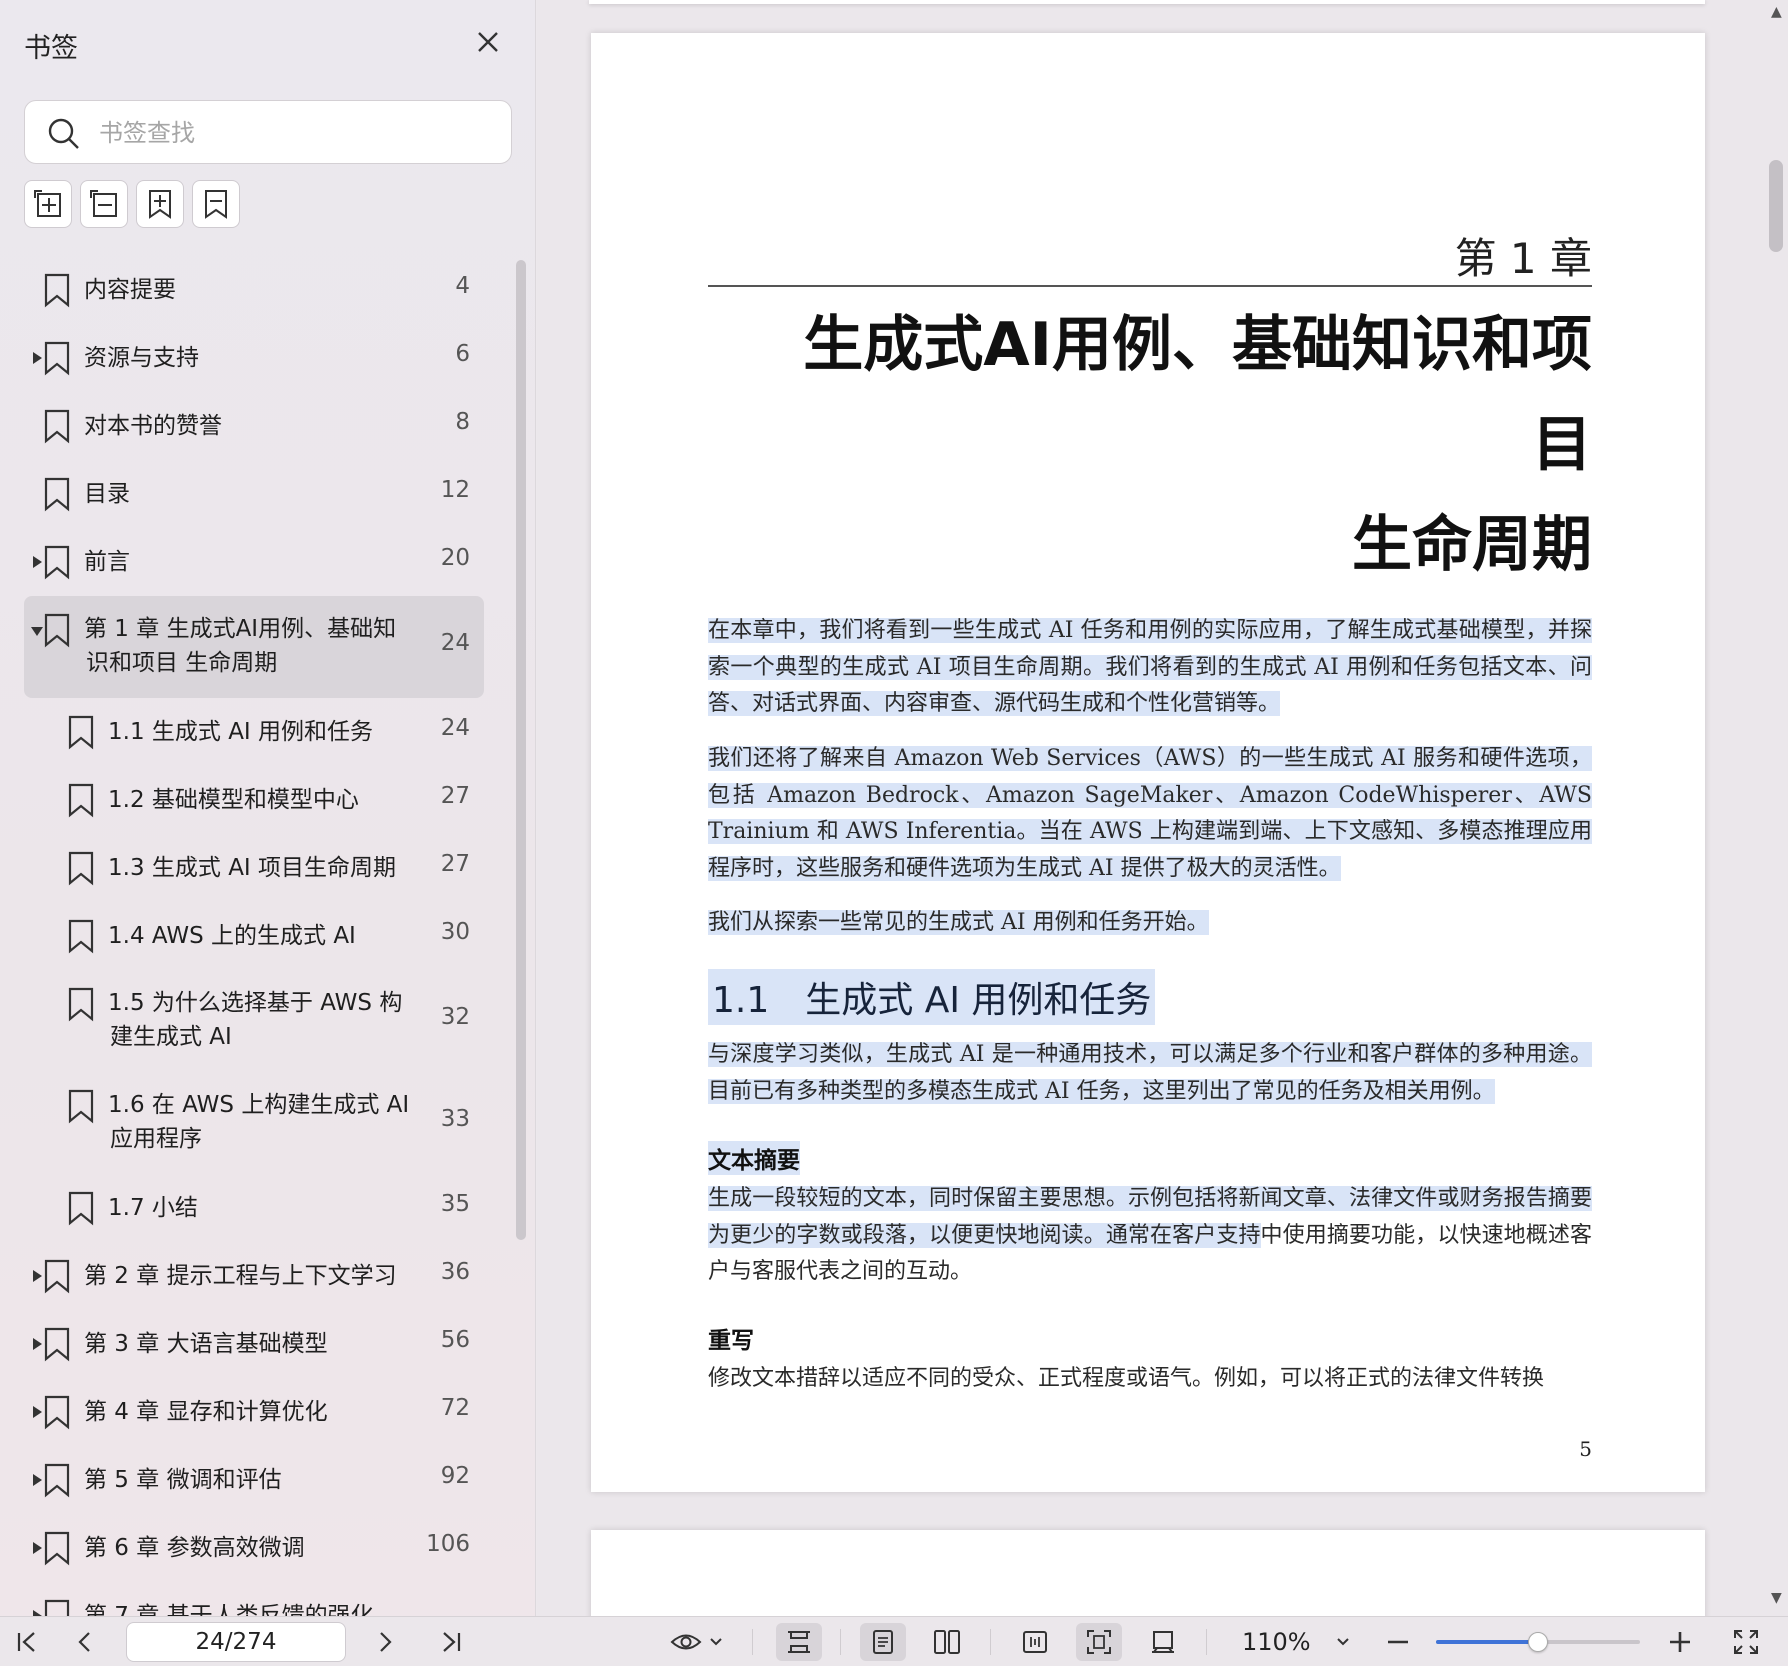 Image resolution: width=1788 pixels, height=1666 pixels. I want to click on bookmark-scrollbar, so click(521, 750).